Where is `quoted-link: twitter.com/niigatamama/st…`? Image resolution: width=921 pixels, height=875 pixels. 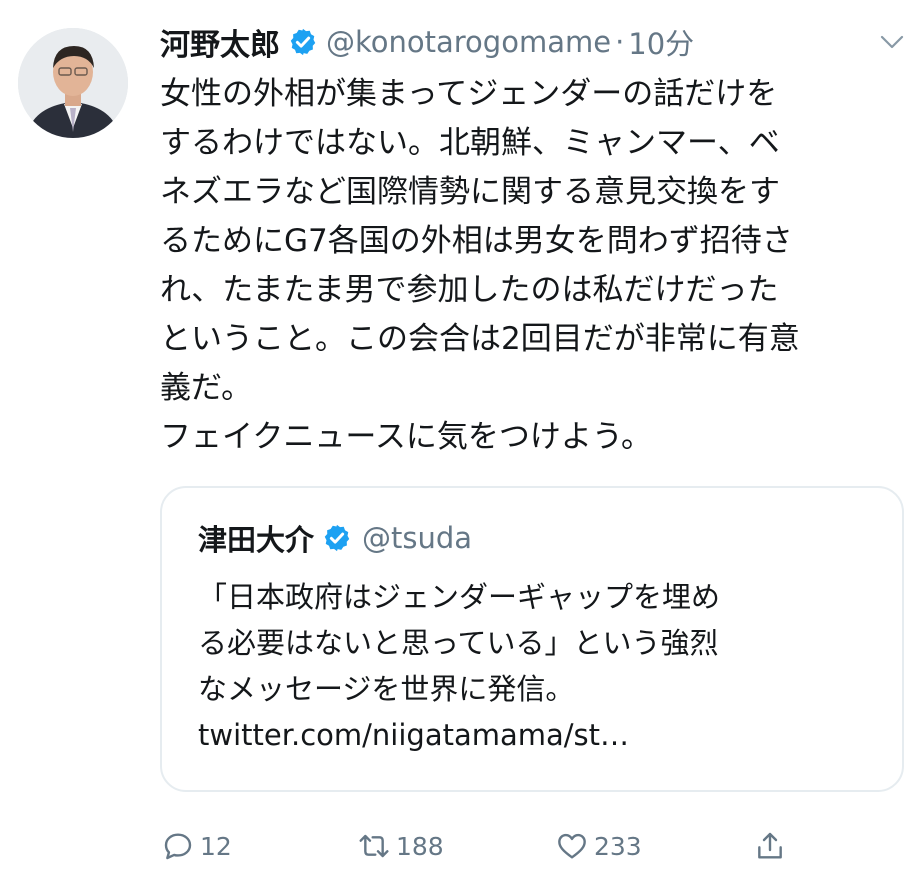 quoted-link: twitter.com/niigatamama/st… is located at coordinates (538, 735).